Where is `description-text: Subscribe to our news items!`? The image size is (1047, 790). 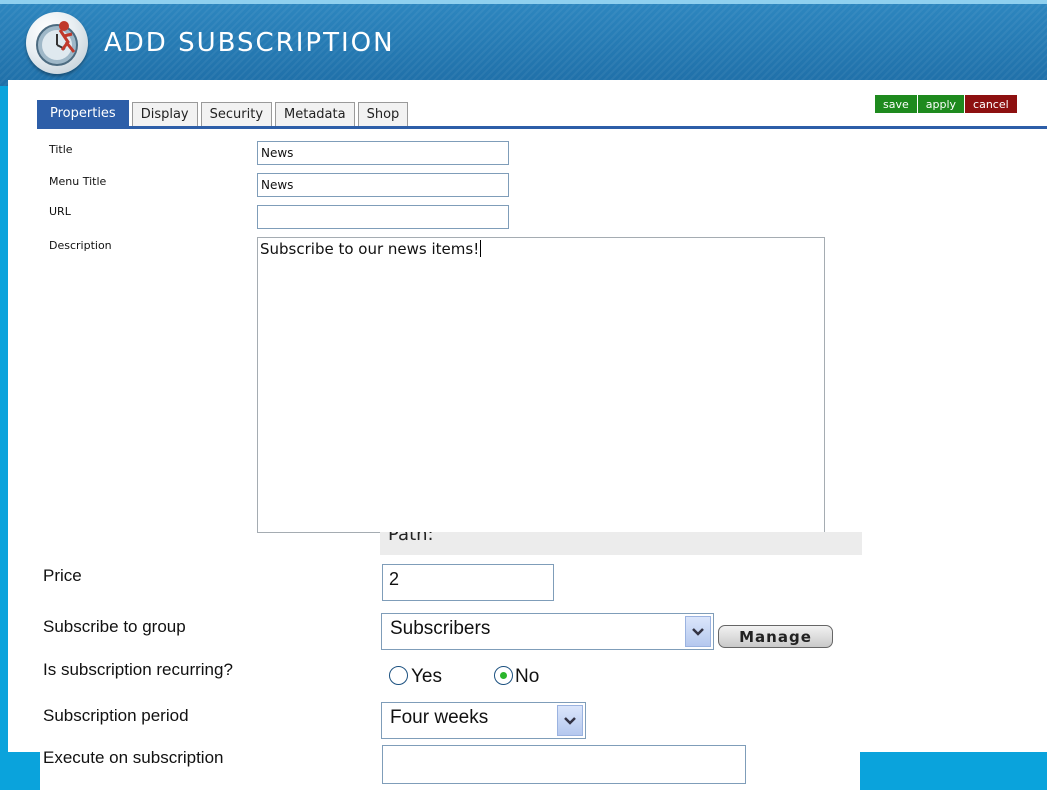
description-text: Subscribe to our news items! is located at coordinates (370, 249).